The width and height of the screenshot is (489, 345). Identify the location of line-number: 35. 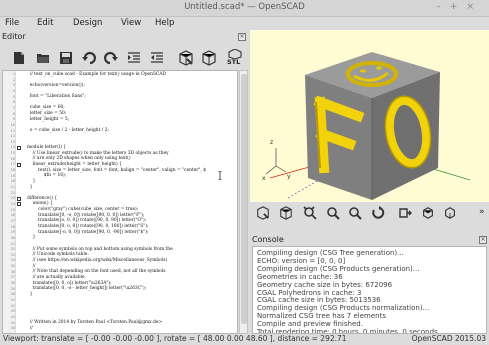
(12, 266).